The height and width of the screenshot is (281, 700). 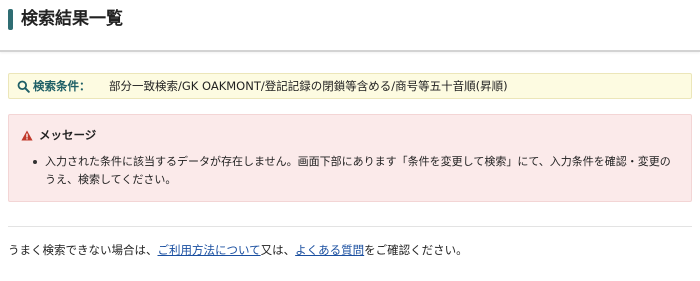 What do you see at coordinates (62, 86) in the screenshot?
I see `search-criteria-label: 検索条件：` at bounding box center [62, 86].